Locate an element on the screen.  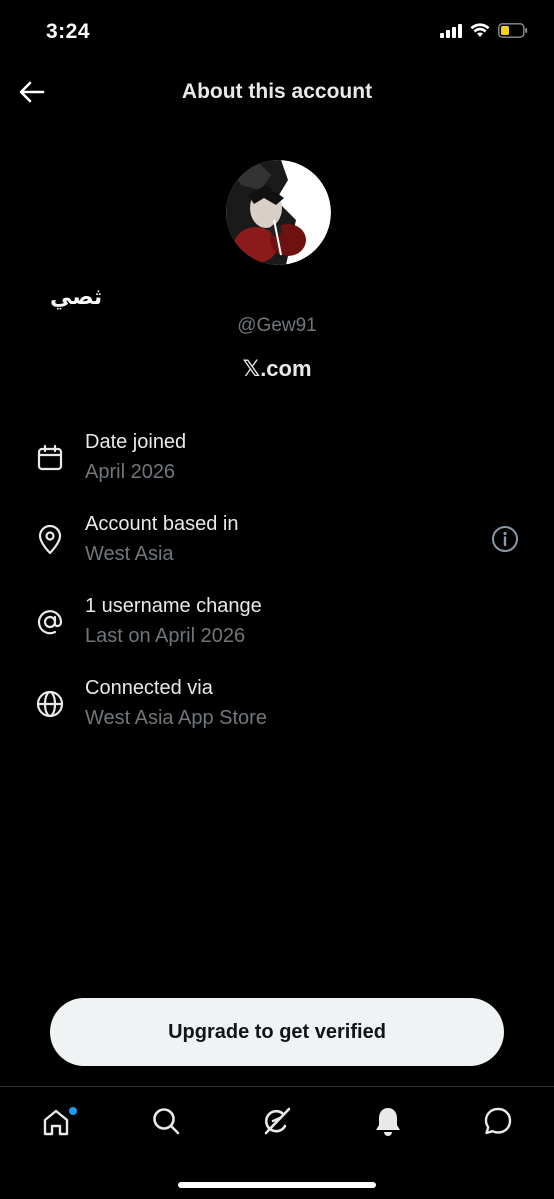
grok-icon is located at coordinates (277, 1123).